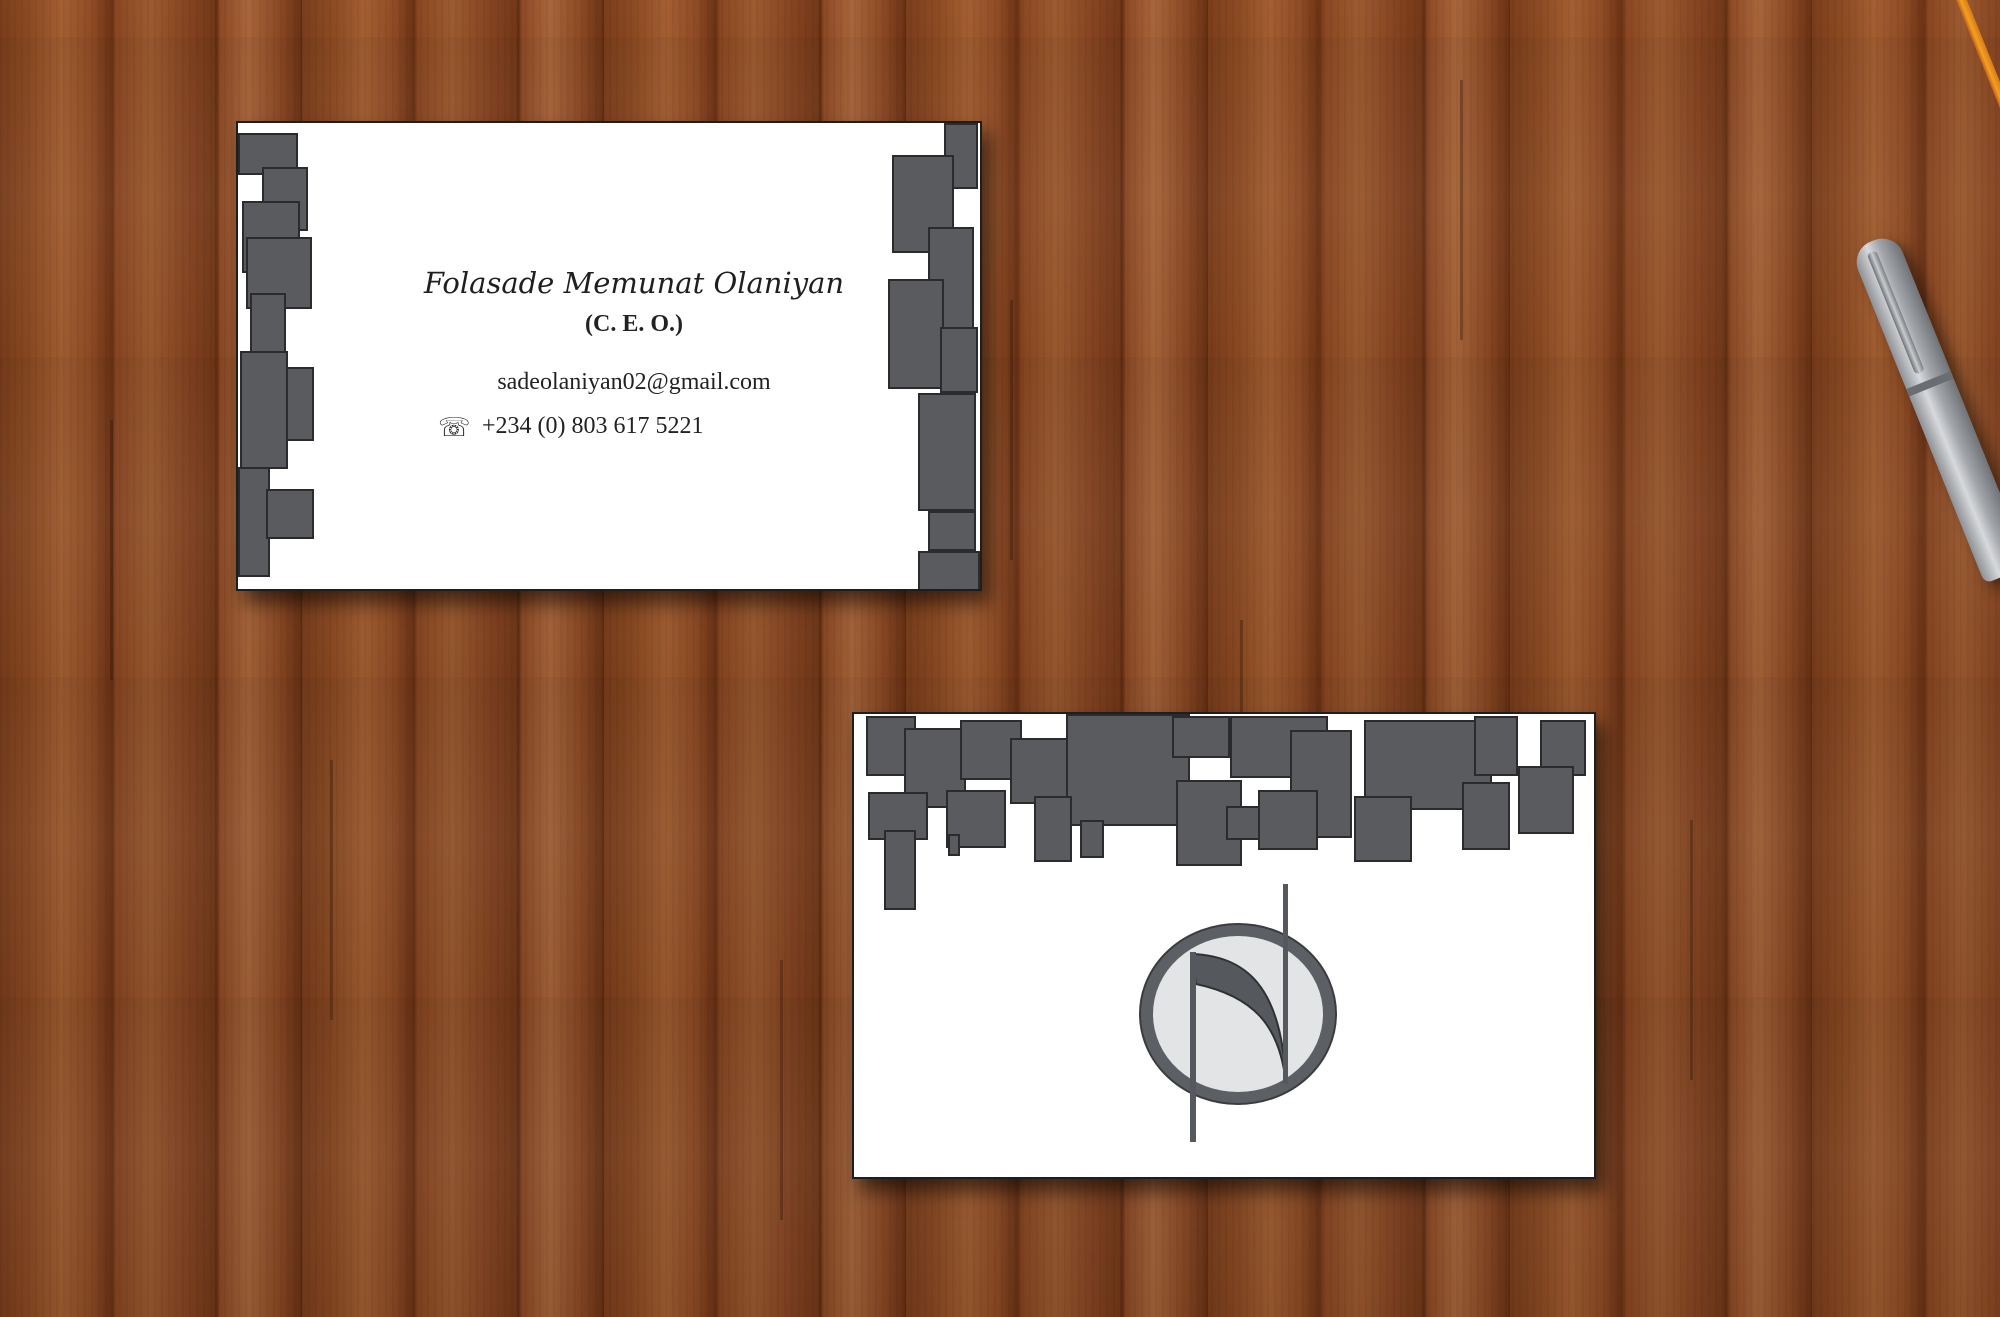 This screenshot has height=1317, width=2000. I want to click on pen-band, so click(1930, 384).